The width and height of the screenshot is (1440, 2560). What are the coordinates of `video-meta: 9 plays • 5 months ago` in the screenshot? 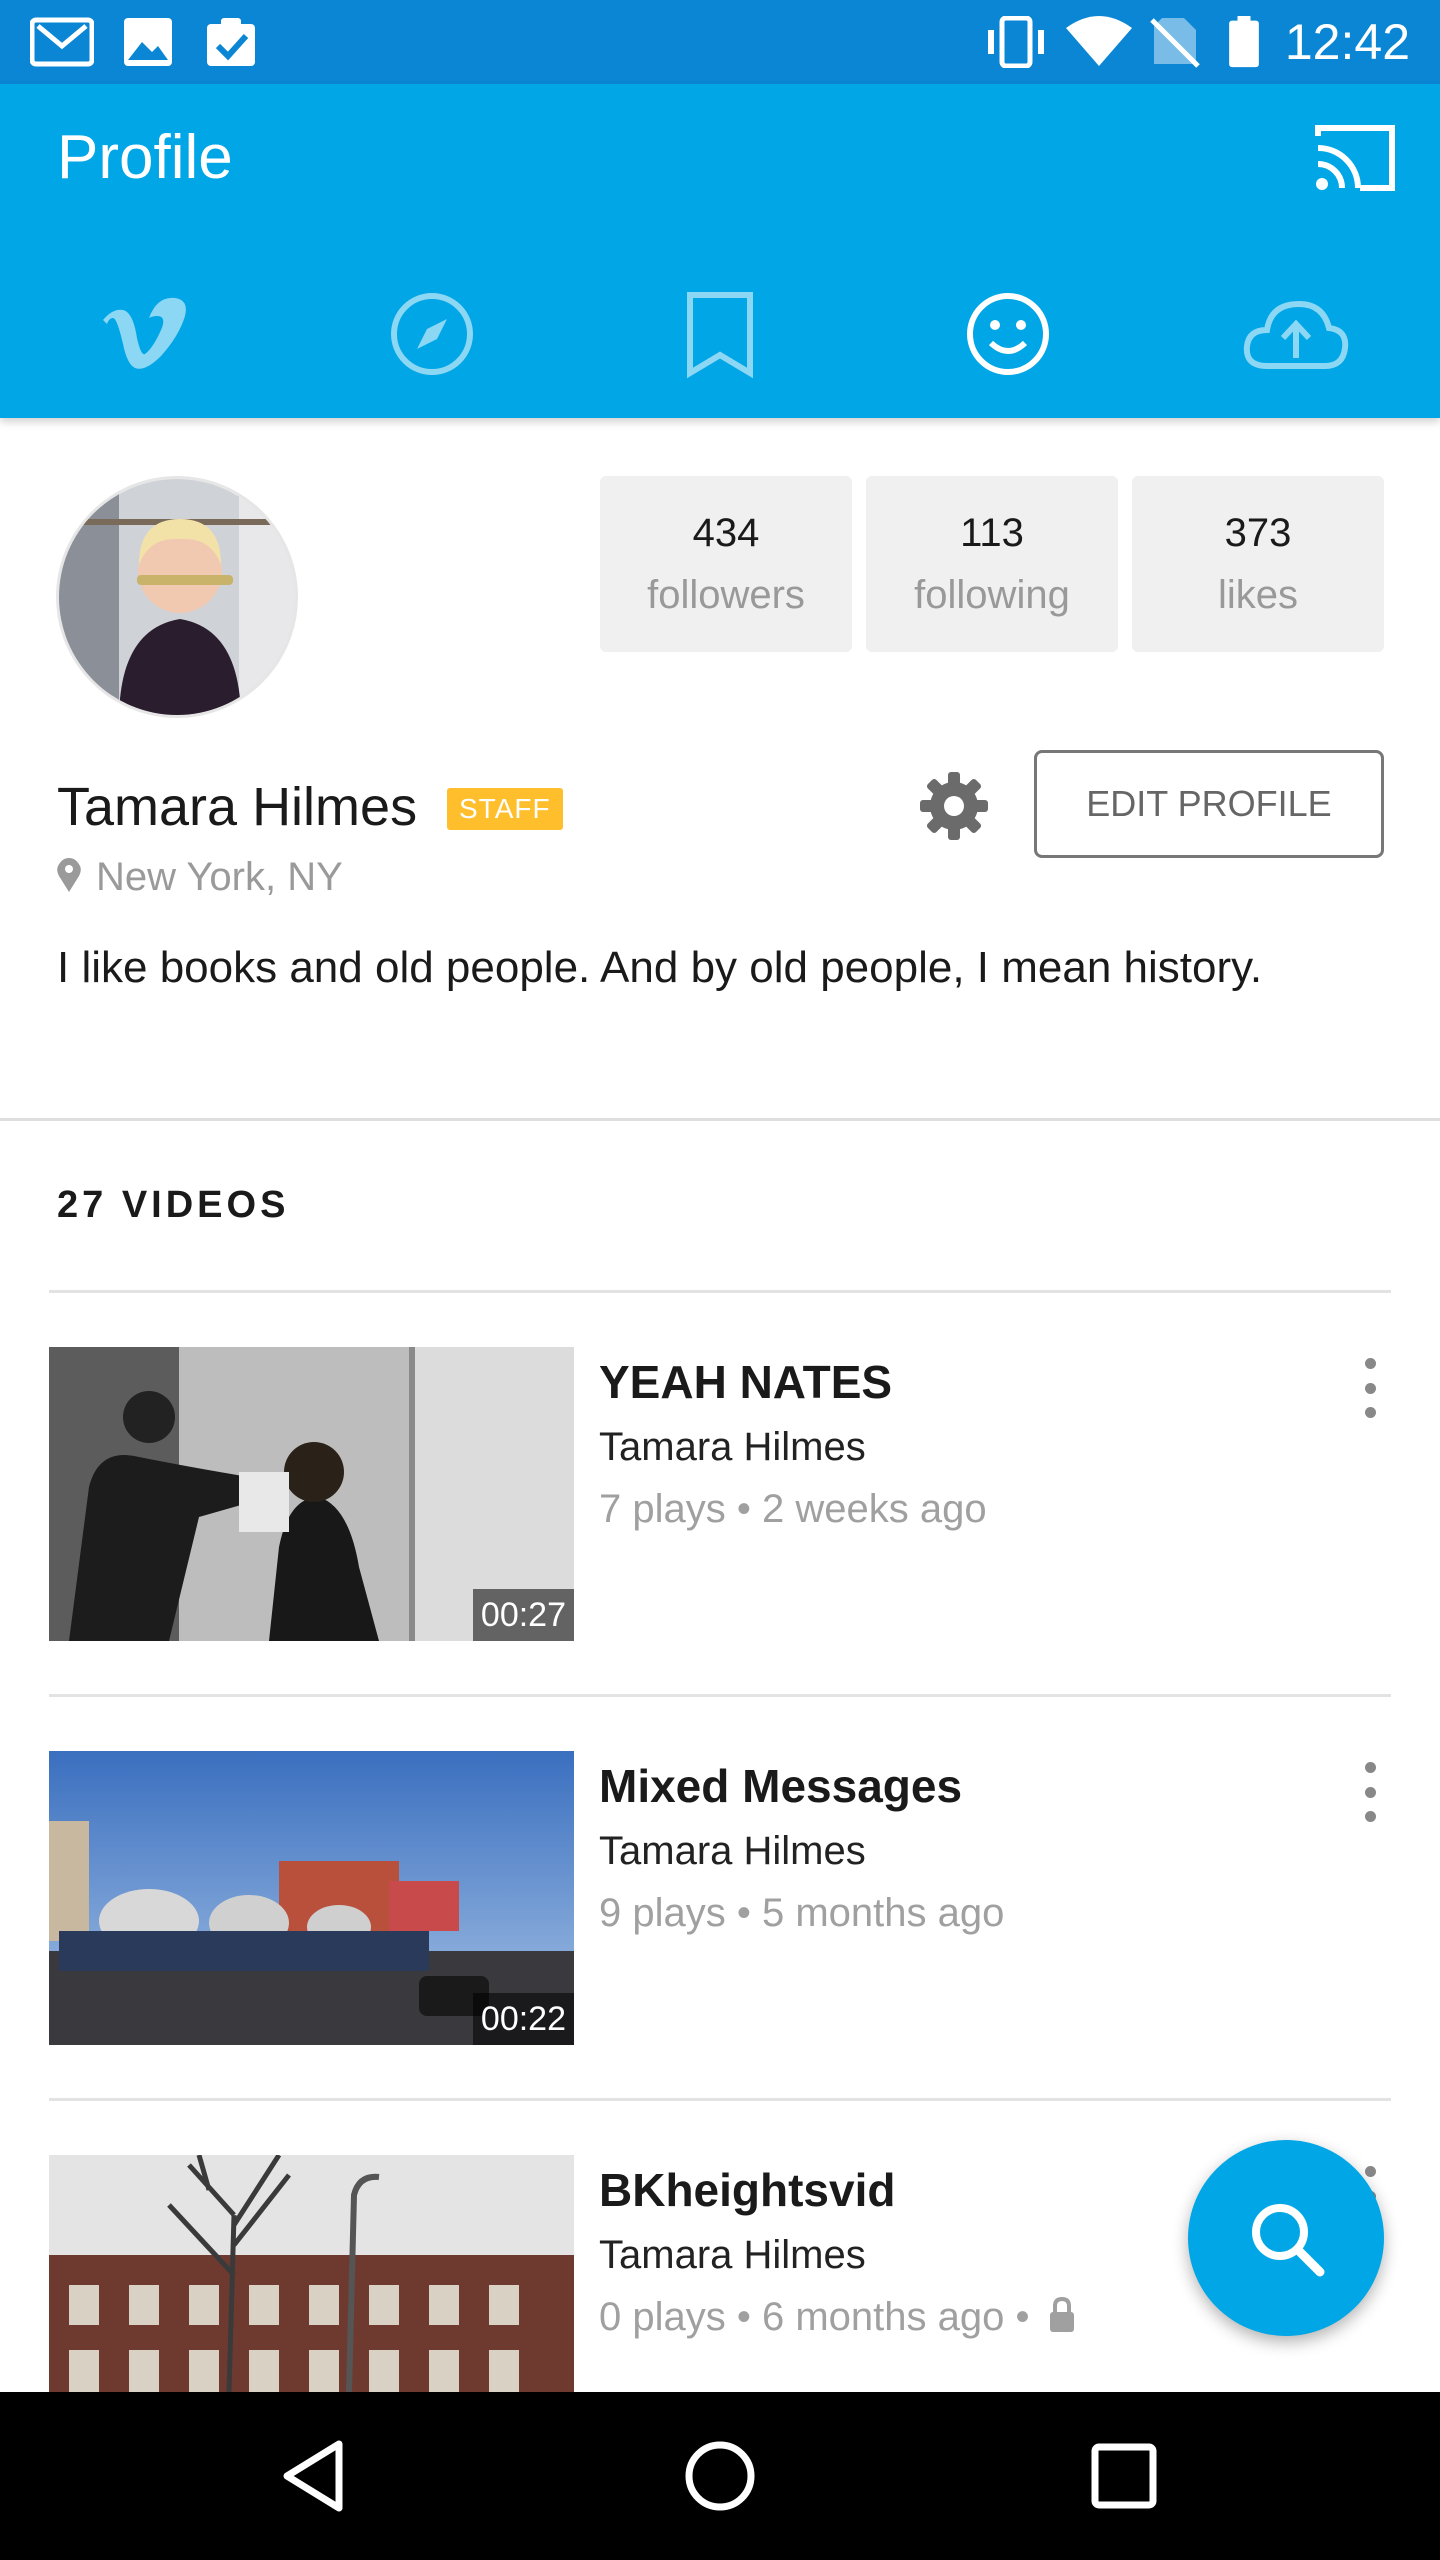 It's located at (802, 1913).